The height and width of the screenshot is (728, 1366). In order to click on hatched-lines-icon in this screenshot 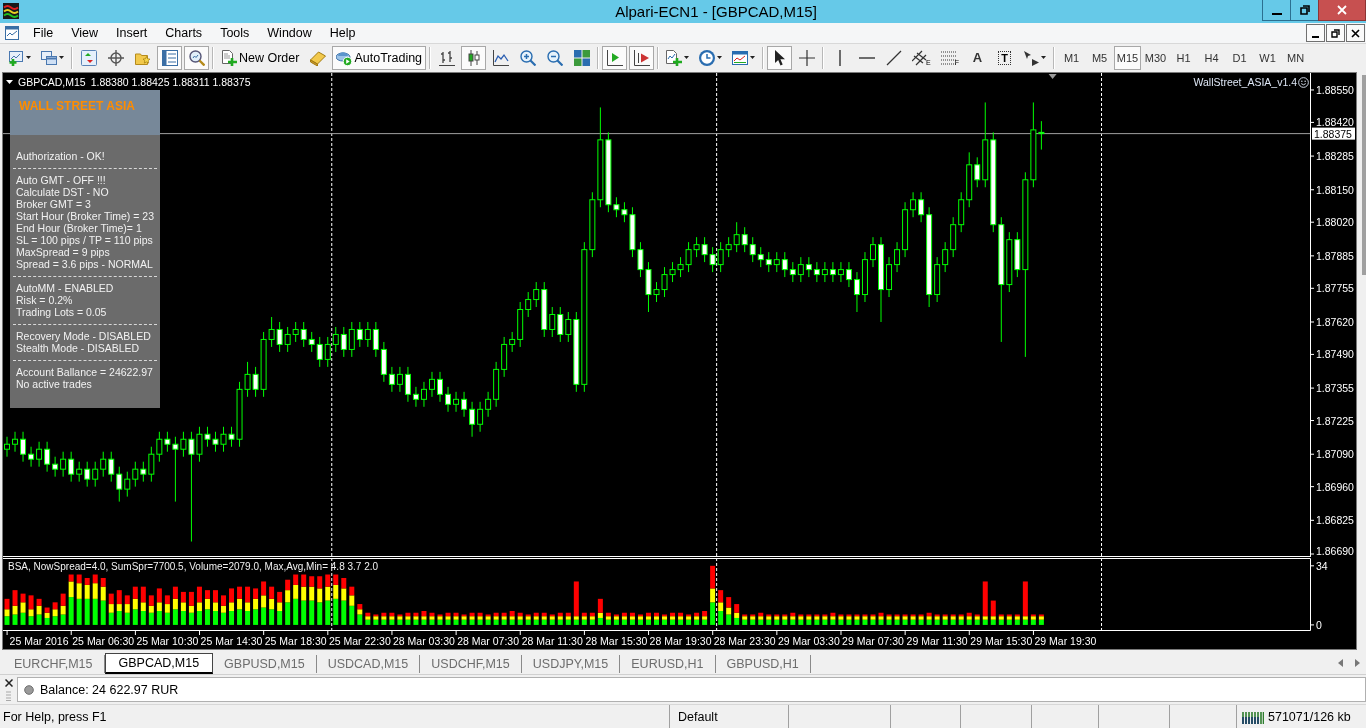, I will do `click(920, 57)`.